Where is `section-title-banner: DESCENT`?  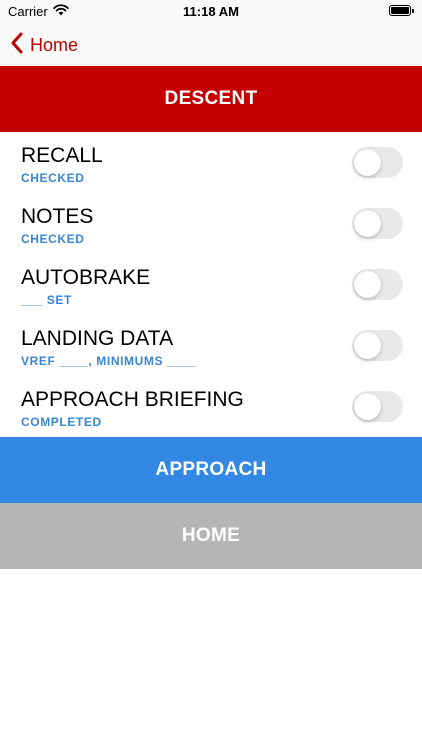 section-title-banner: DESCENT is located at coordinates (211, 99).